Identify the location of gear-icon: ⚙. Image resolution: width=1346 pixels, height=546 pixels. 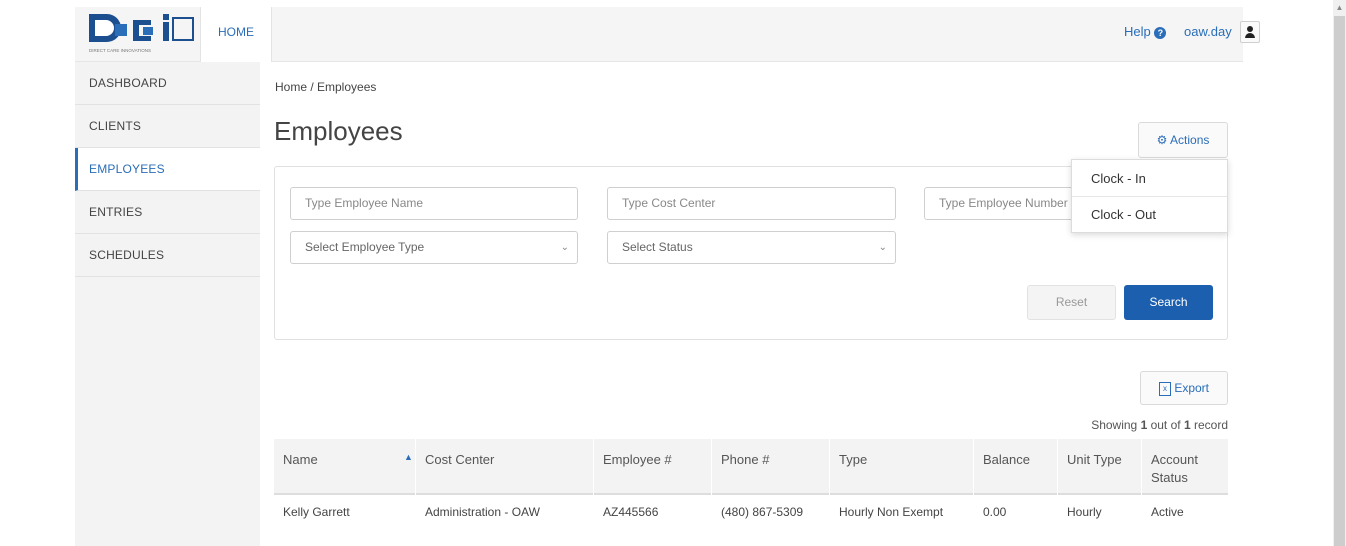
(1162, 140).